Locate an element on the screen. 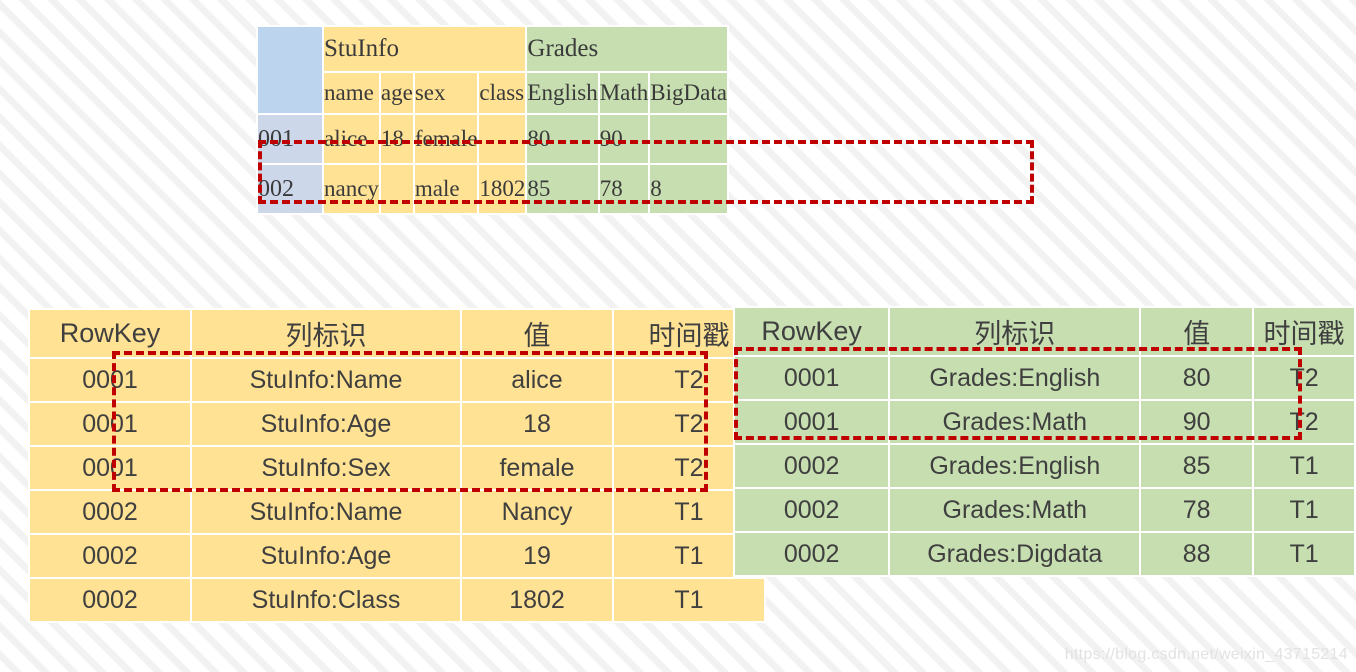 This screenshot has height=672, width=1356. table-row: 0001 Grades:Math 90 T2 is located at coordinates (1044, 422).